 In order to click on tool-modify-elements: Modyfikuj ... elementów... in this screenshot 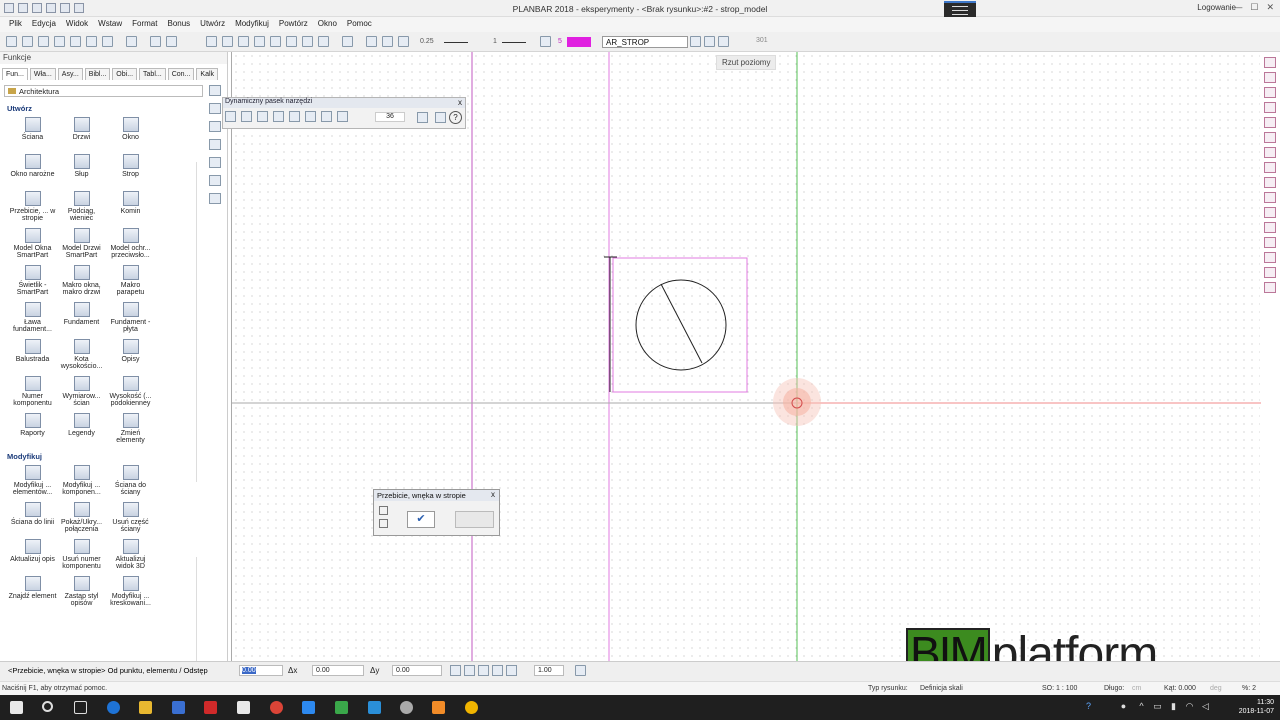, I will do `click(32, 483)`.